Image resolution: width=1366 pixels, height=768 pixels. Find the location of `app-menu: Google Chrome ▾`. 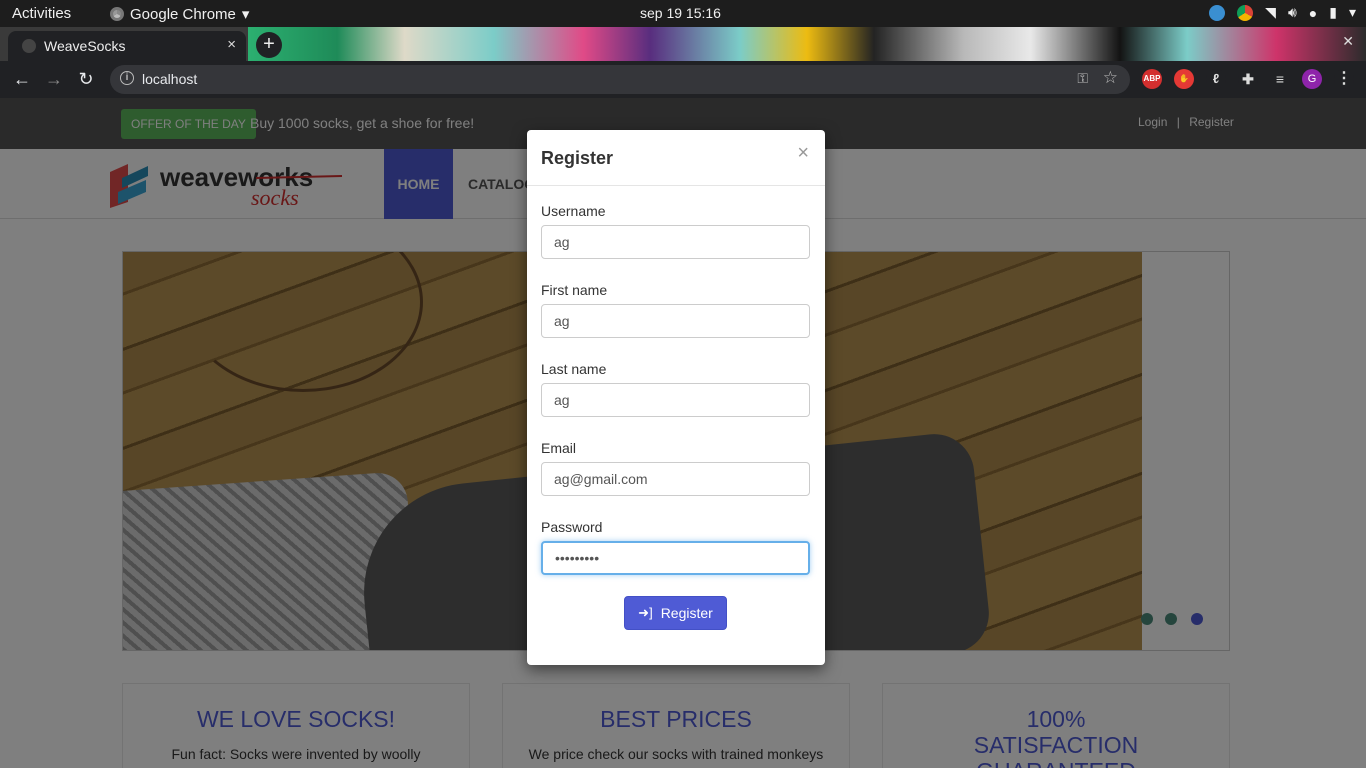

app-menu: Google Chrome ▾ is located at coordinates (179, 14).